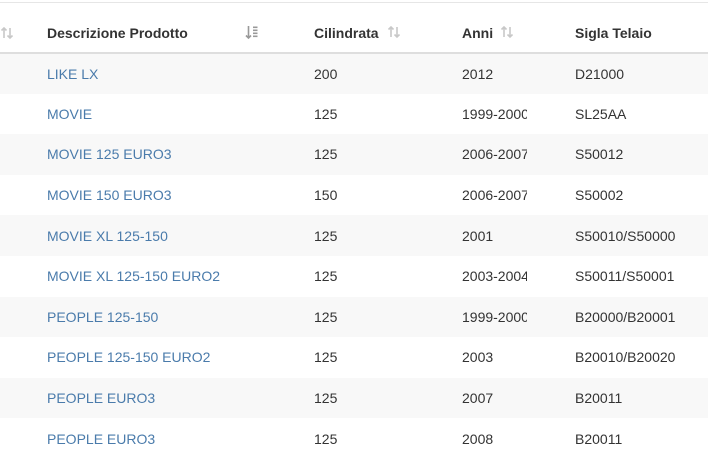 Image resolution: width=708 pixels, height=466 pixels. Describe the element at coordinates (599, 195) in the screenshot. I see `cell-sigla-telaio: S50002` at that location.